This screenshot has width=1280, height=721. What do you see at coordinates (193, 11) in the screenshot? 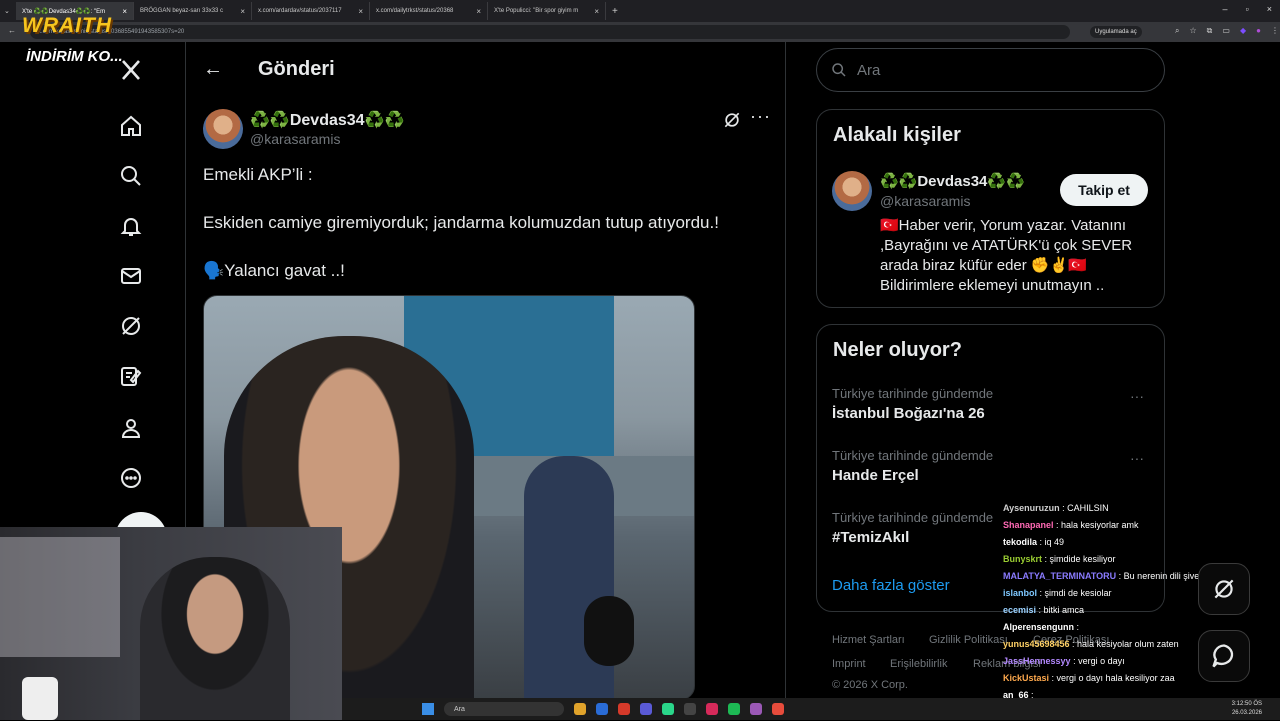
I see `browser-tab: BRÖGGAN beyaz-sarı 33x33 c ×` at bounding box center [193, 11].